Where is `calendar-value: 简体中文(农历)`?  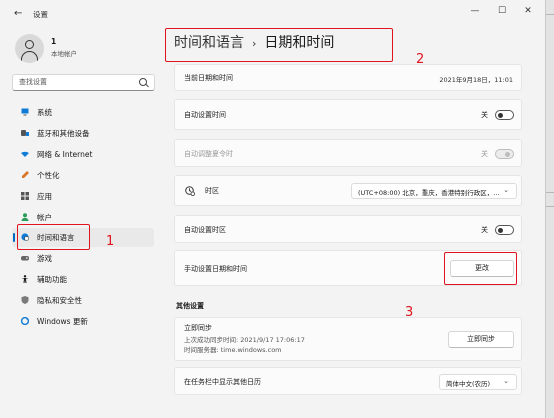
calendar-value: 简体中文(农历) is located at coordinates (468, 384).